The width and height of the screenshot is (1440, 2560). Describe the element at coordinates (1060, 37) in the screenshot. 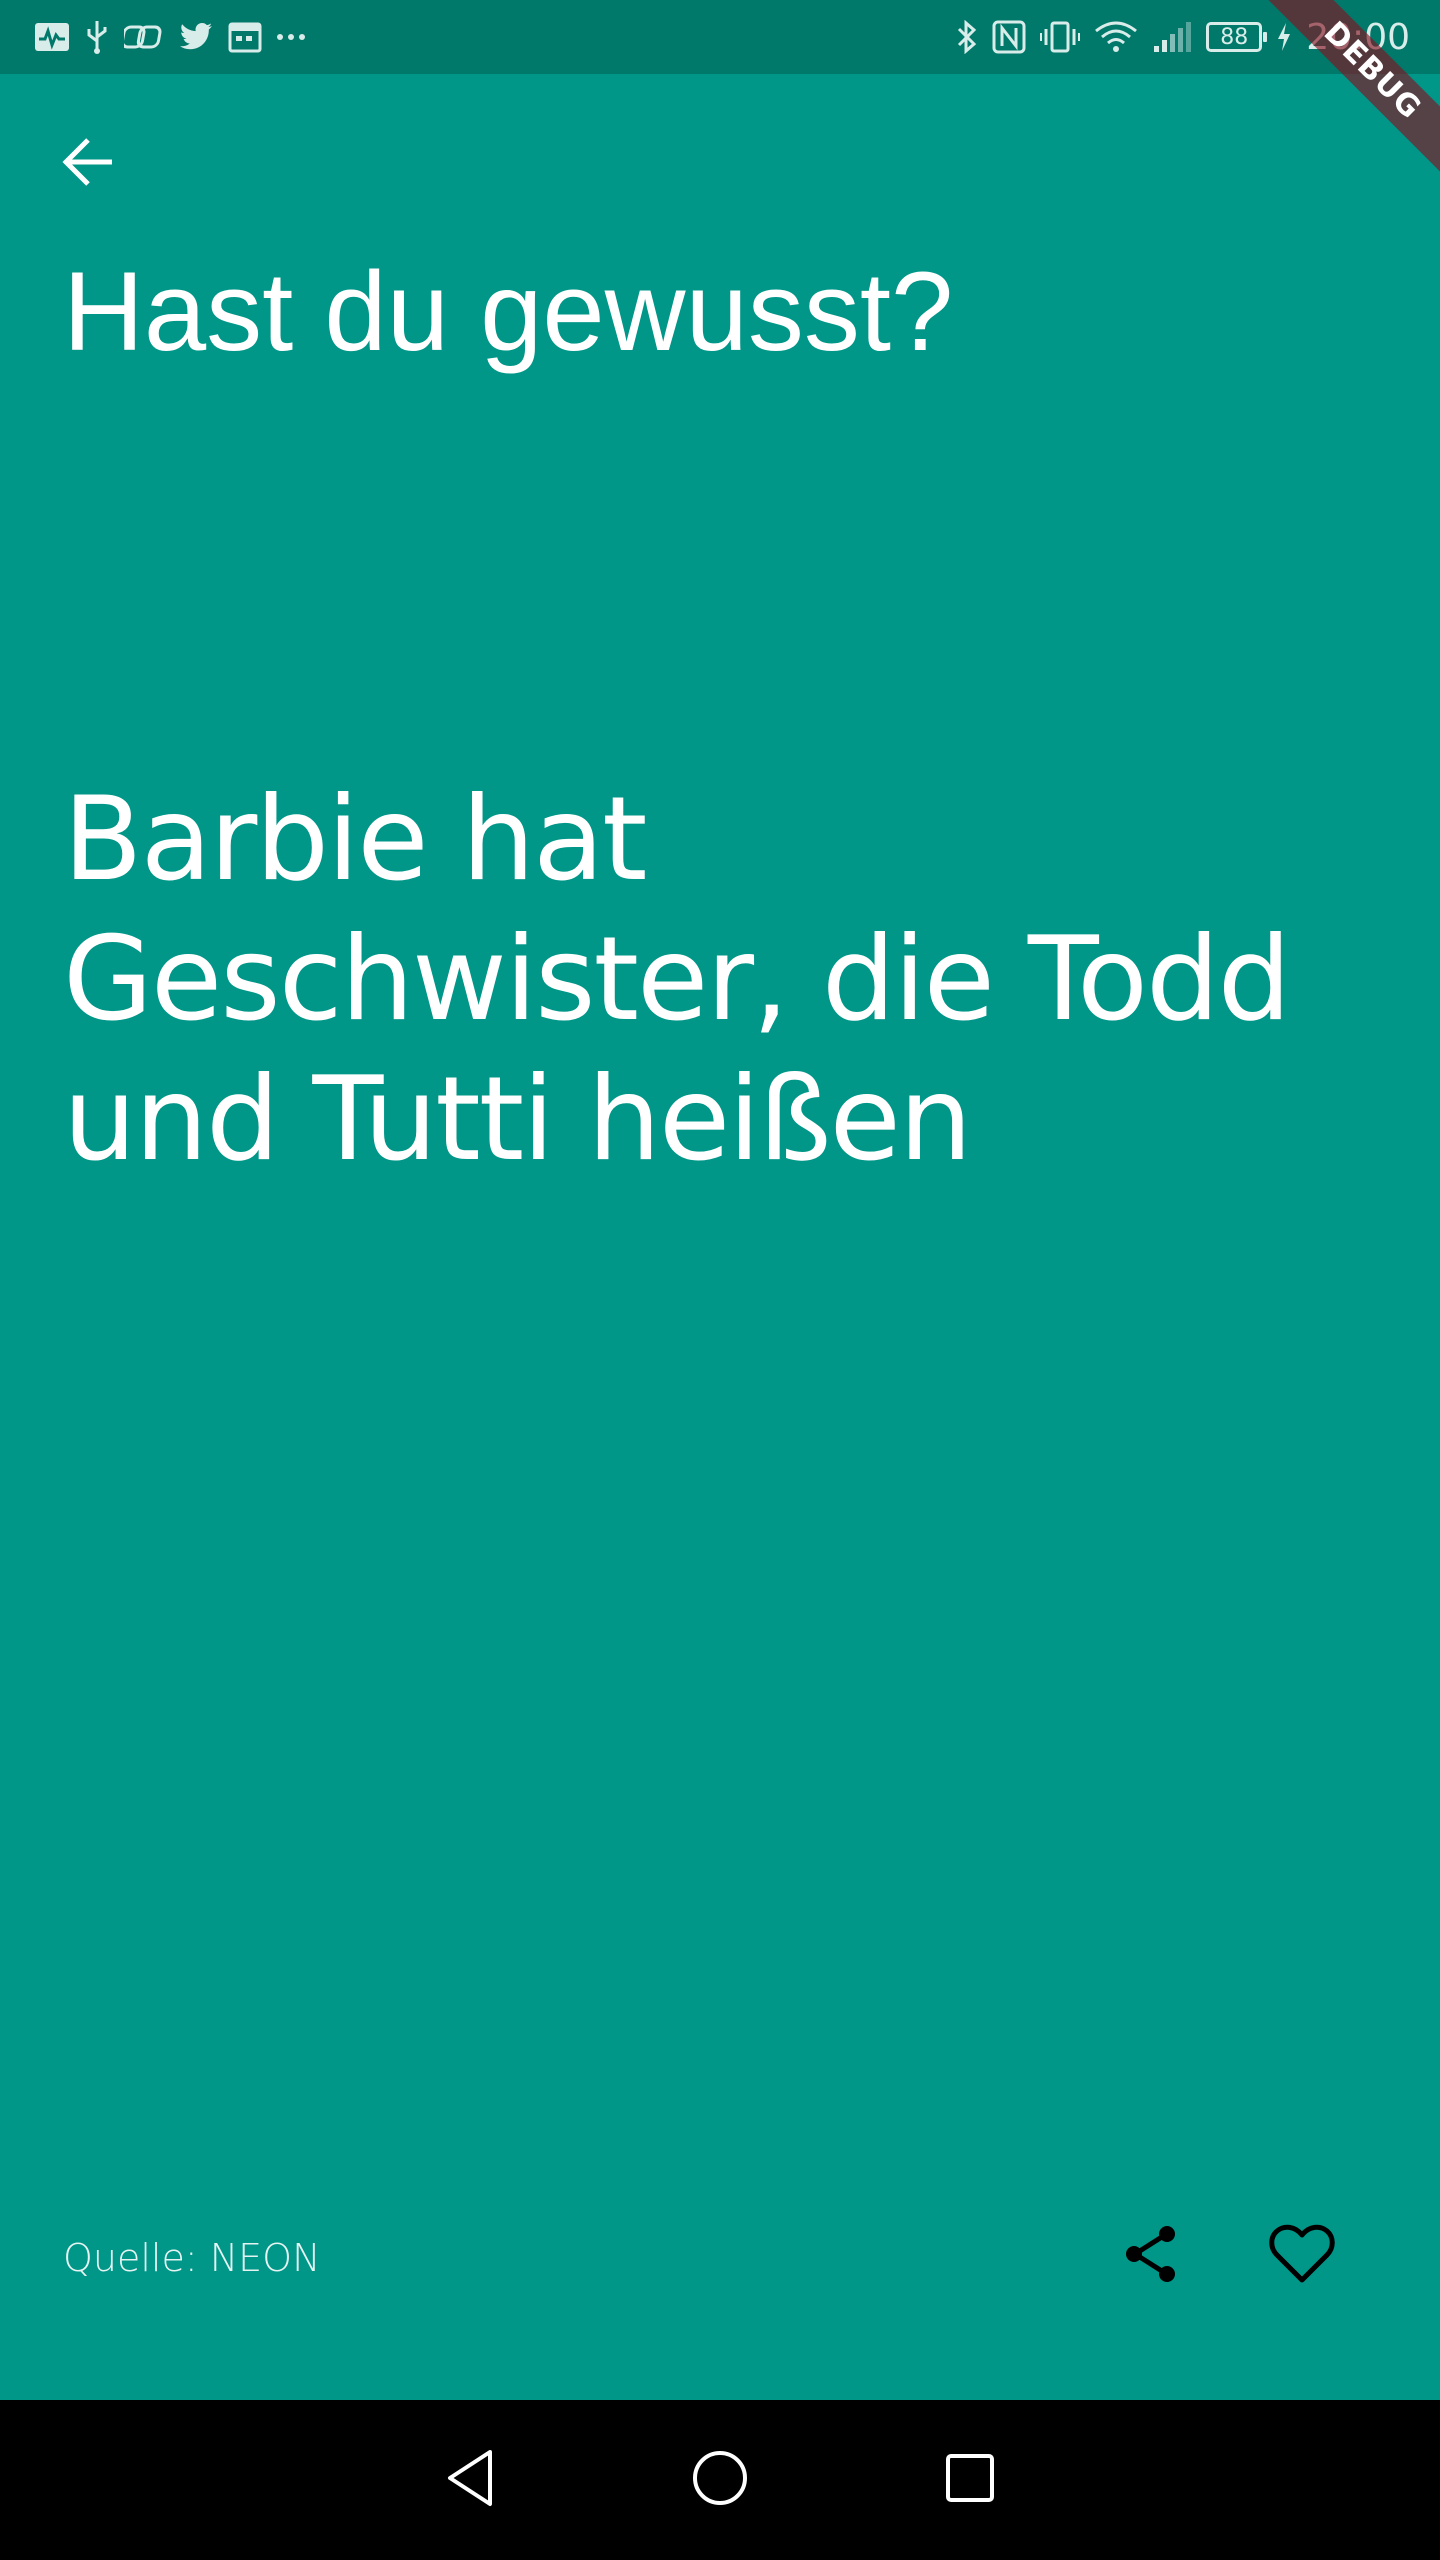

I see `vibrate-icon` at that location.